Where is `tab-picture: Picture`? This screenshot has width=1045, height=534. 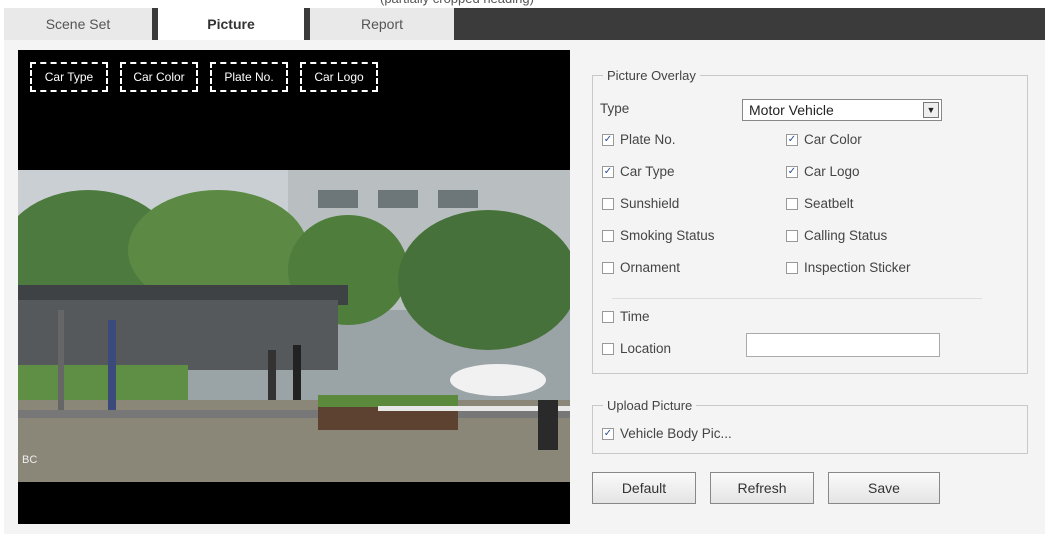
tab-picture: Picture is located at coordinates (231, 24).